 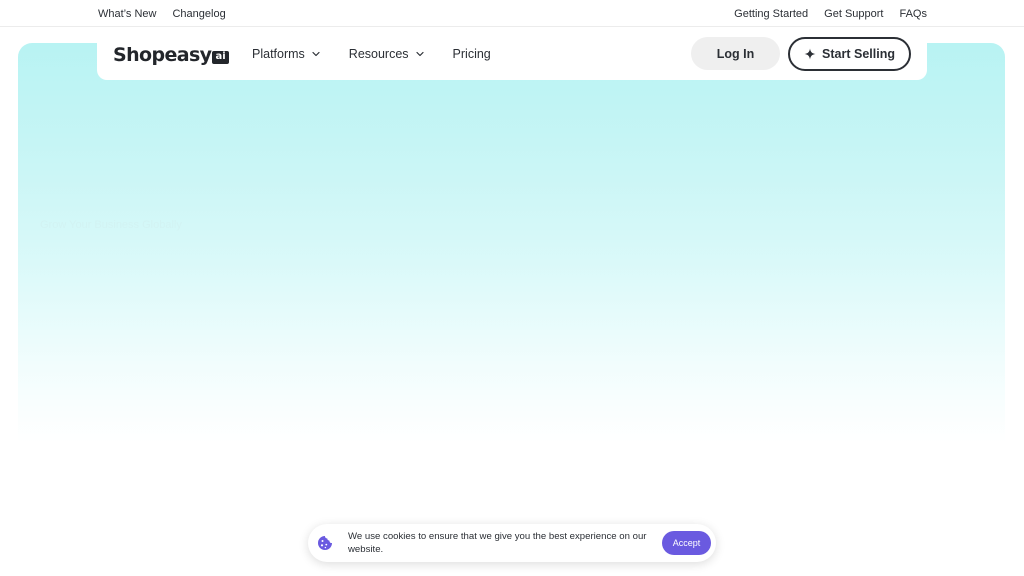 I want to click on logo-ai-badge: ai, so click(x=220, y=57).